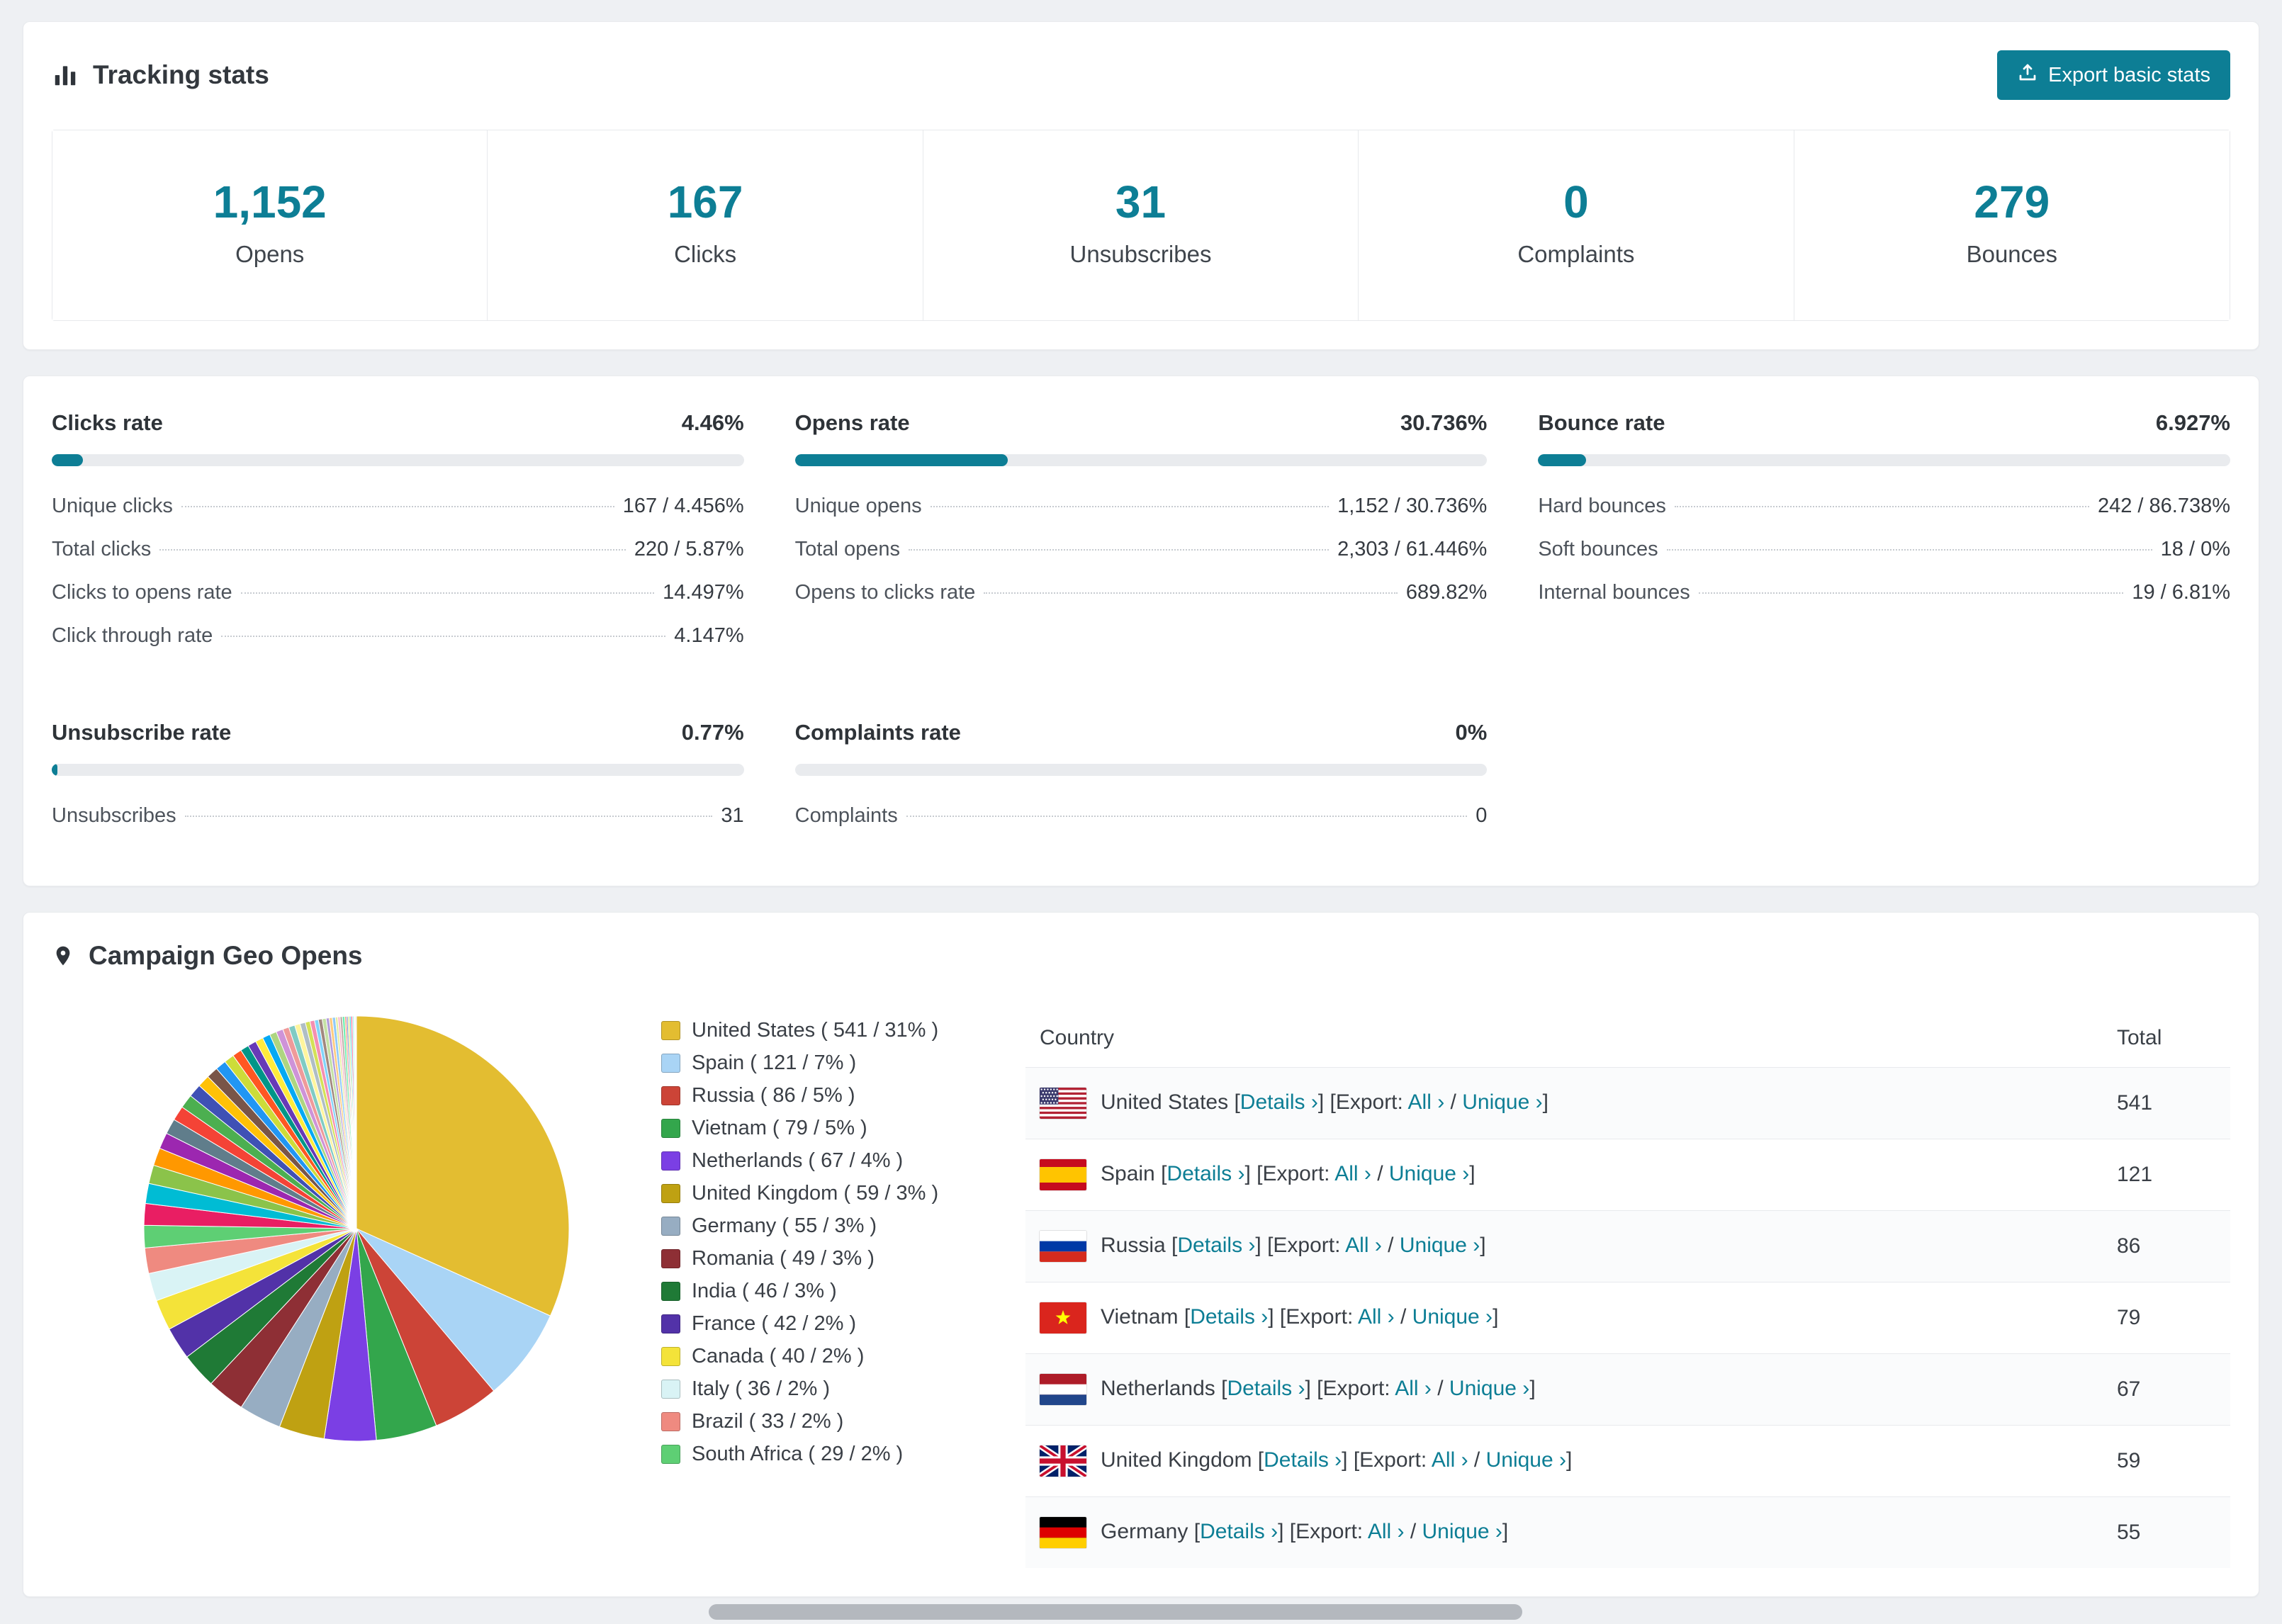  What do you see at coordinates (785, 1226) in the screenshot?
I see `legend-label: Germany ( 55 / 3% )` at bounding box center [785, 1226].